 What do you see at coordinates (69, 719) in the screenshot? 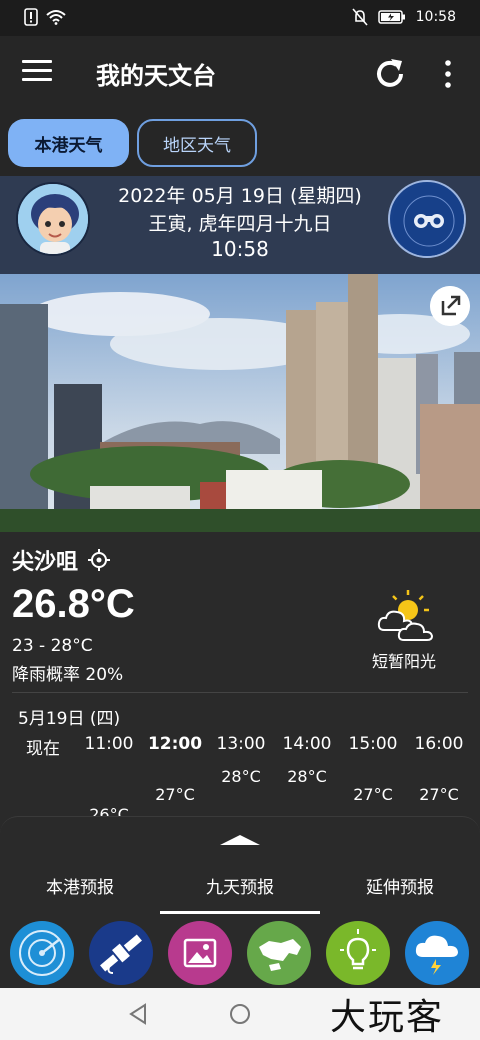
I see `forecast-day: 5月19日 (四)` at bounding box center [69, 719].